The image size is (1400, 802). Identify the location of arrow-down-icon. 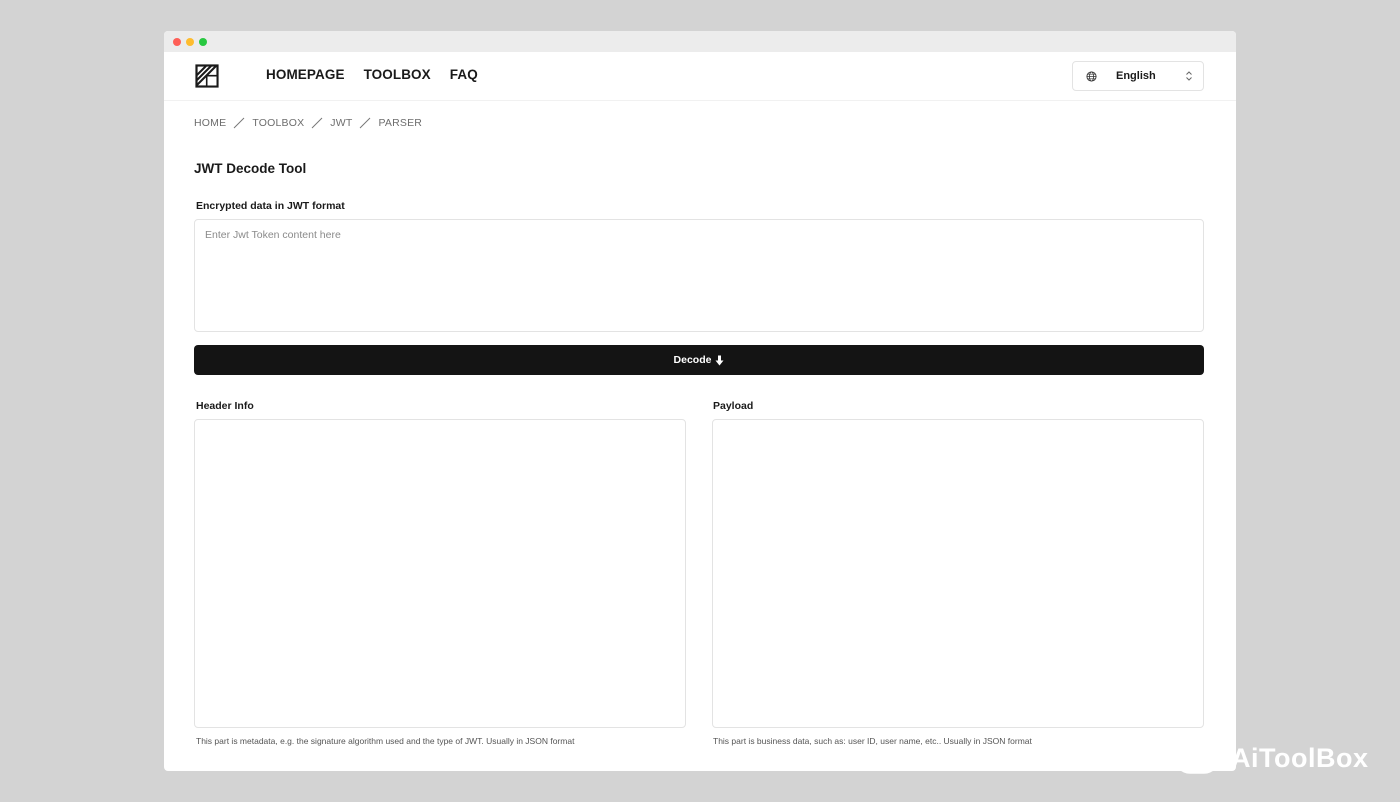
(719, 360).